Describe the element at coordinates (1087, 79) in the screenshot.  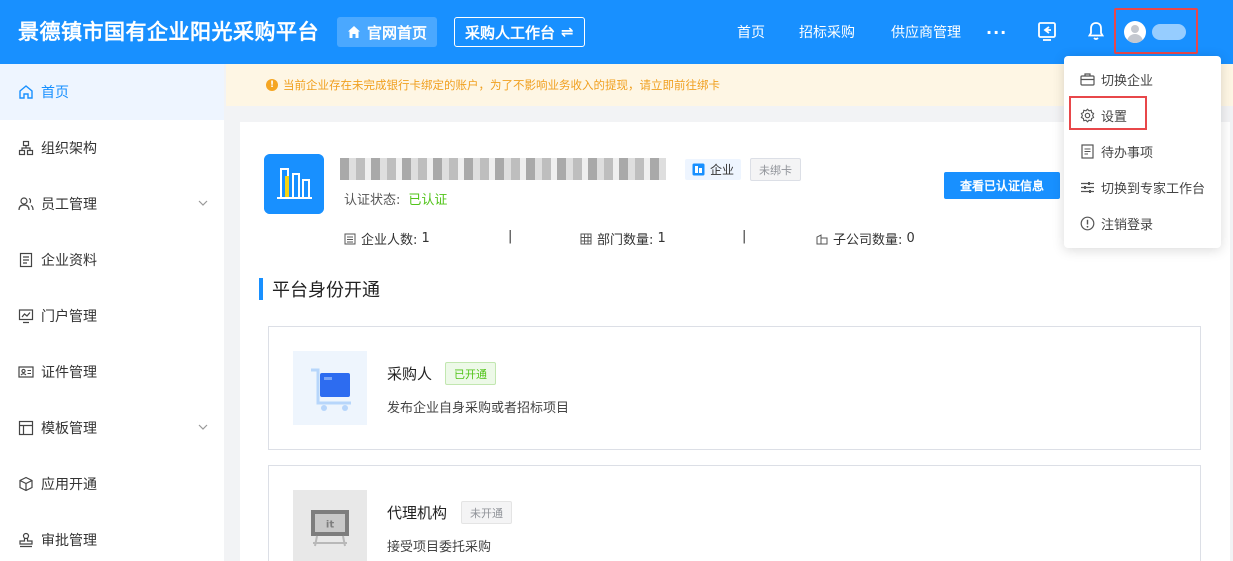
I see `briefcase-icon` at that location.